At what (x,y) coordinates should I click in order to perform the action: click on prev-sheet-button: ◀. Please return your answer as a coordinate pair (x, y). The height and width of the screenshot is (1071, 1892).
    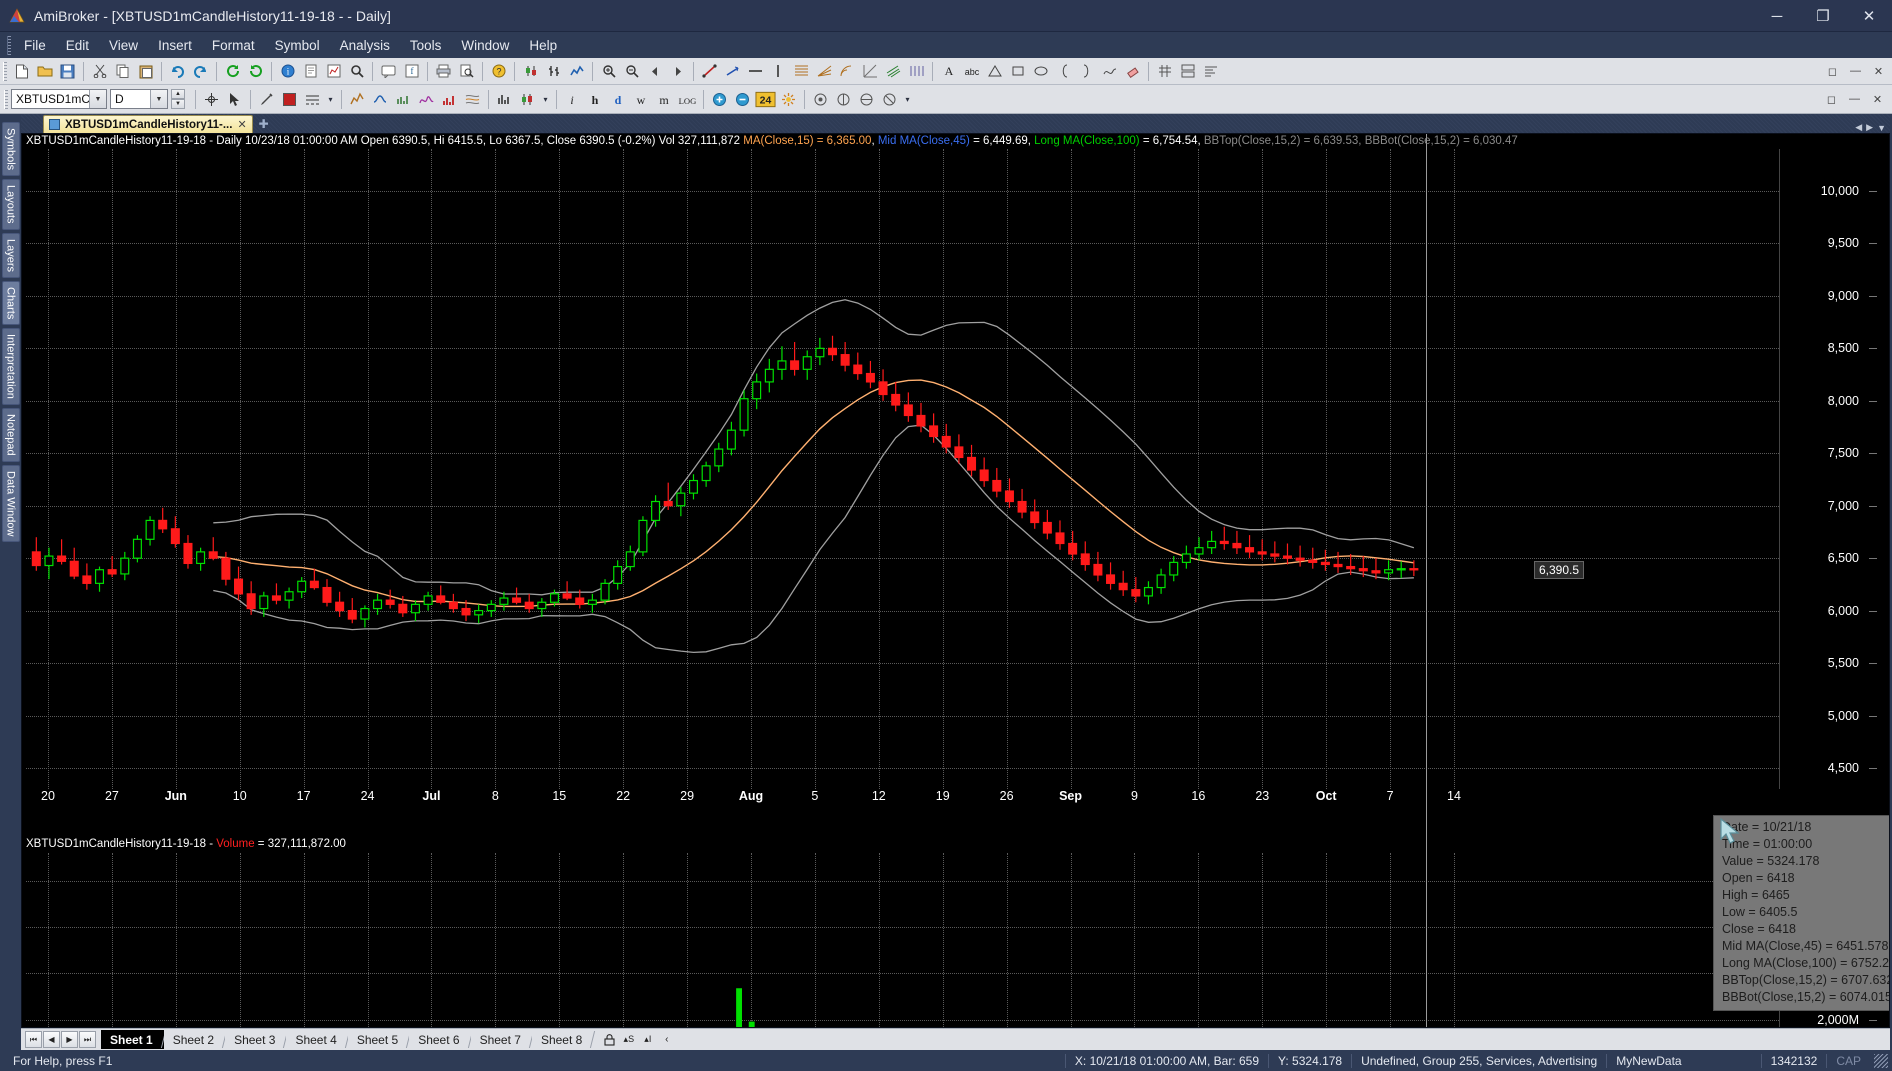
    Looking at the image, I should click on (51, 1039).